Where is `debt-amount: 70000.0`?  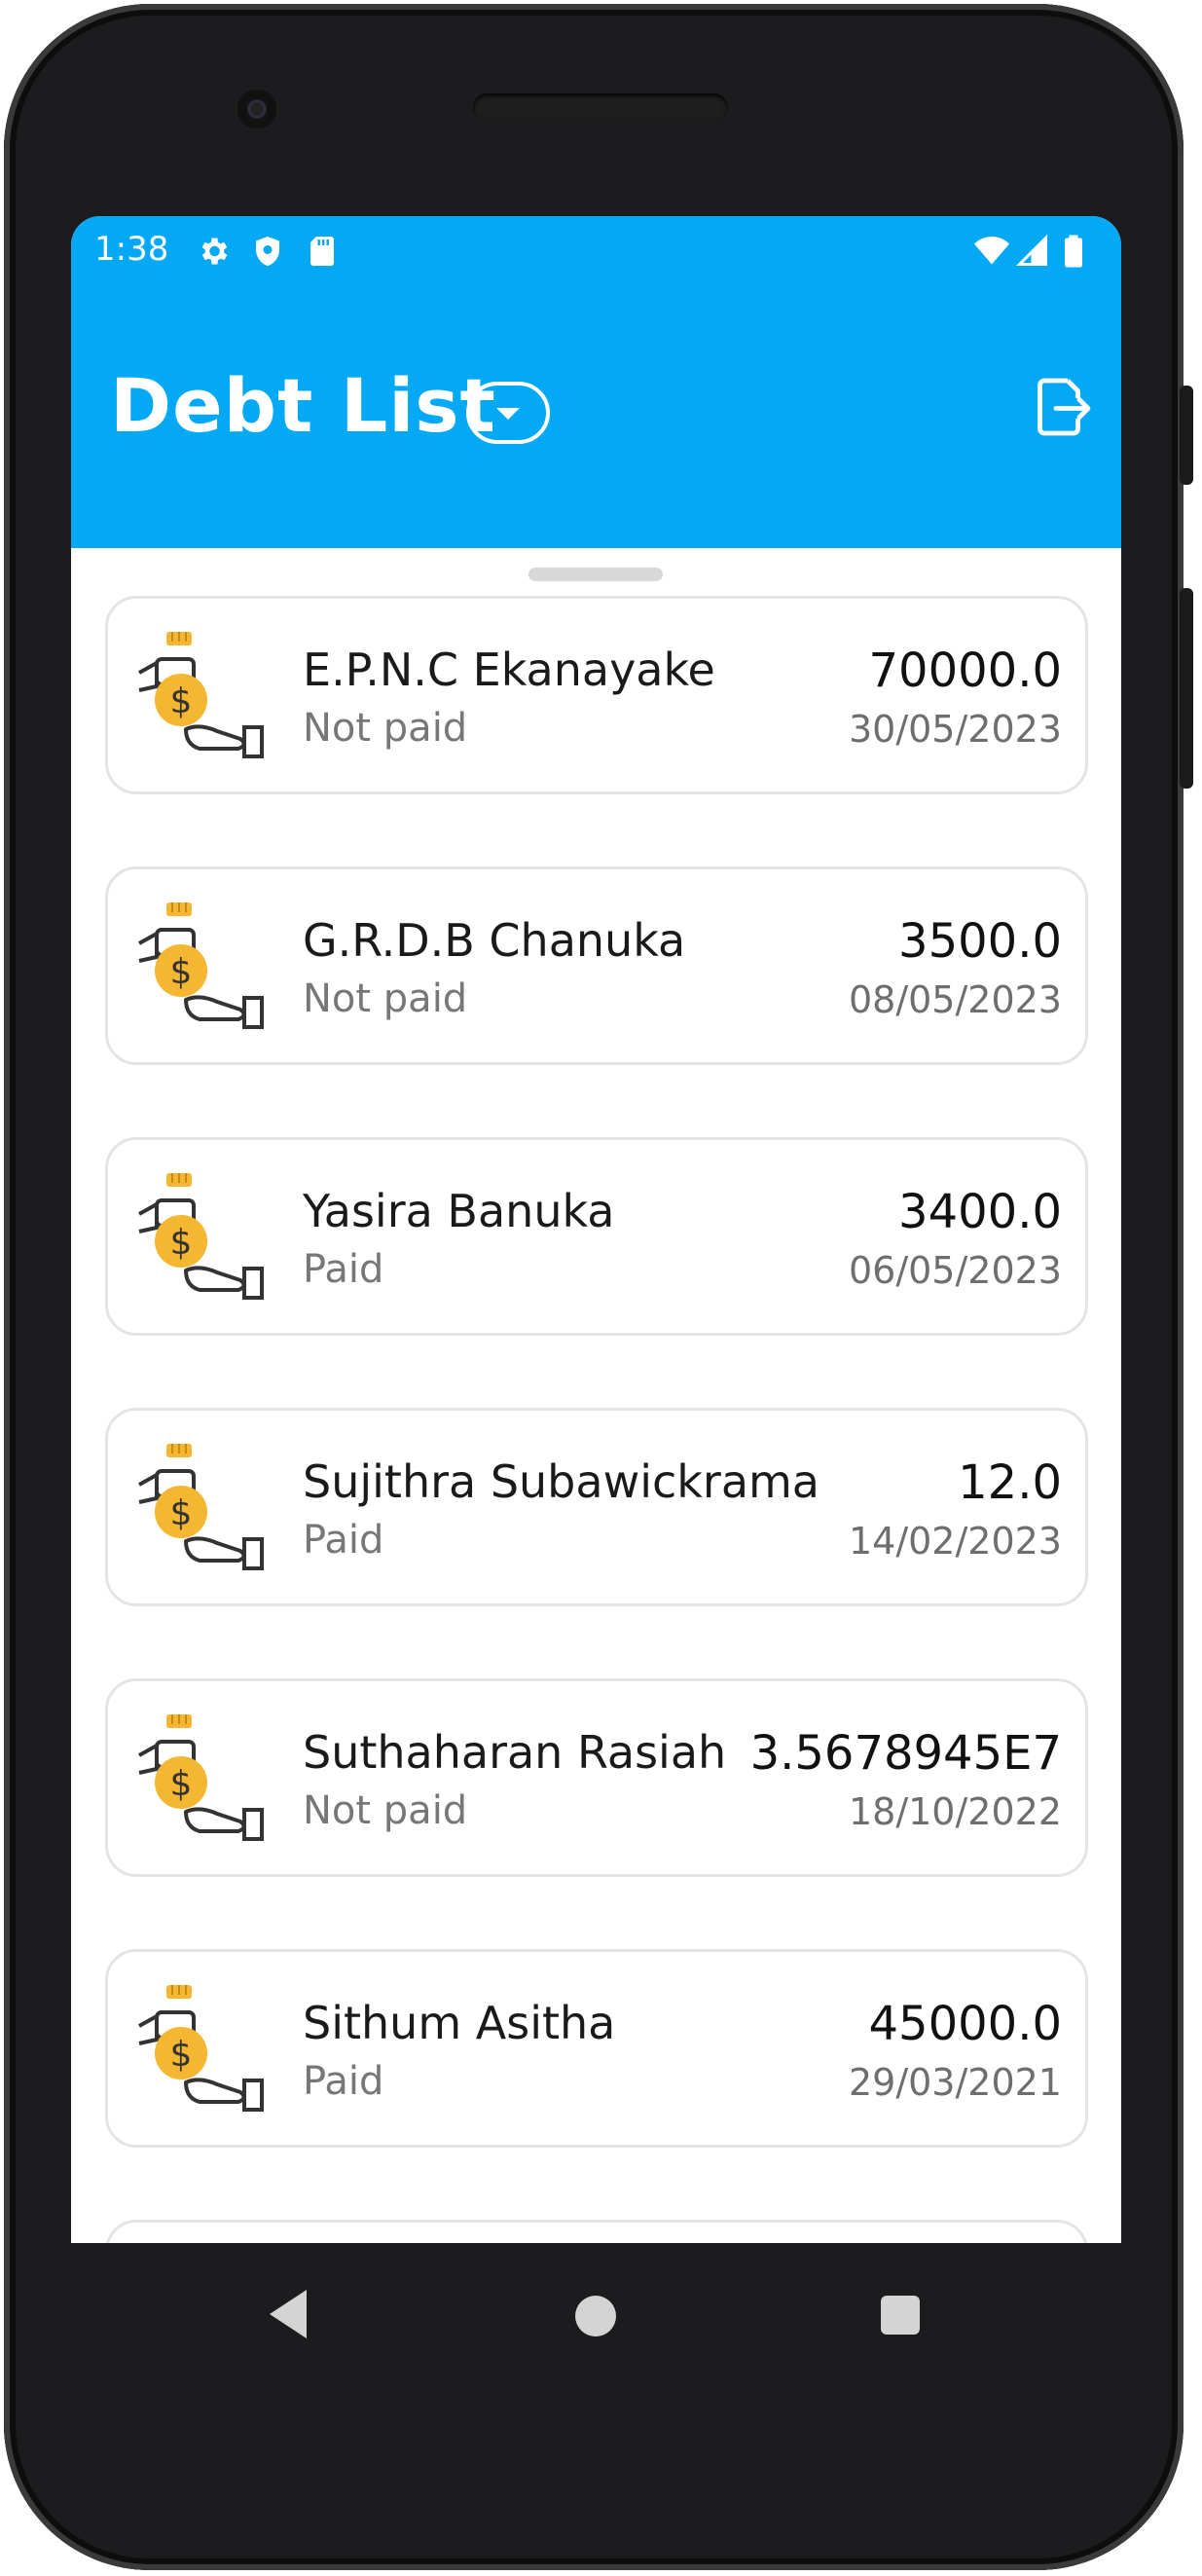 debt-amount: 70000.0 is located at coordinates (966, 671).